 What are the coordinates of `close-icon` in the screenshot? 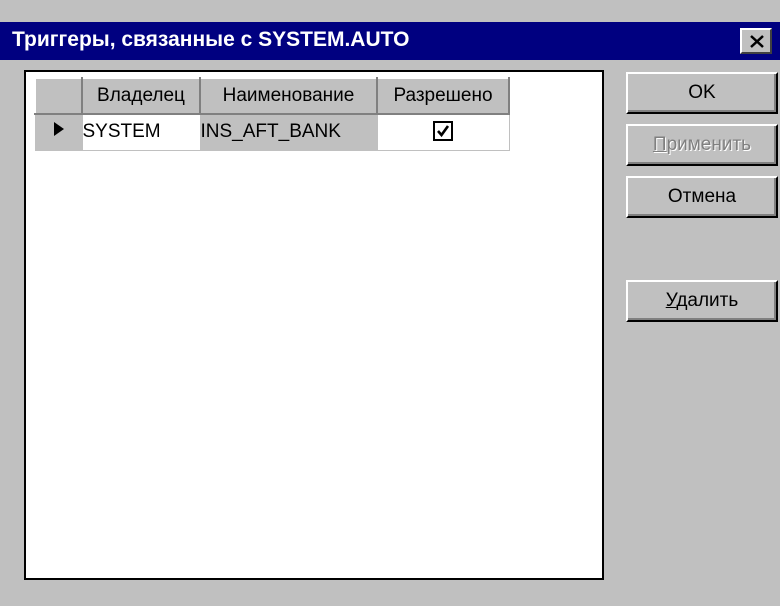 It's located at (757, 41).